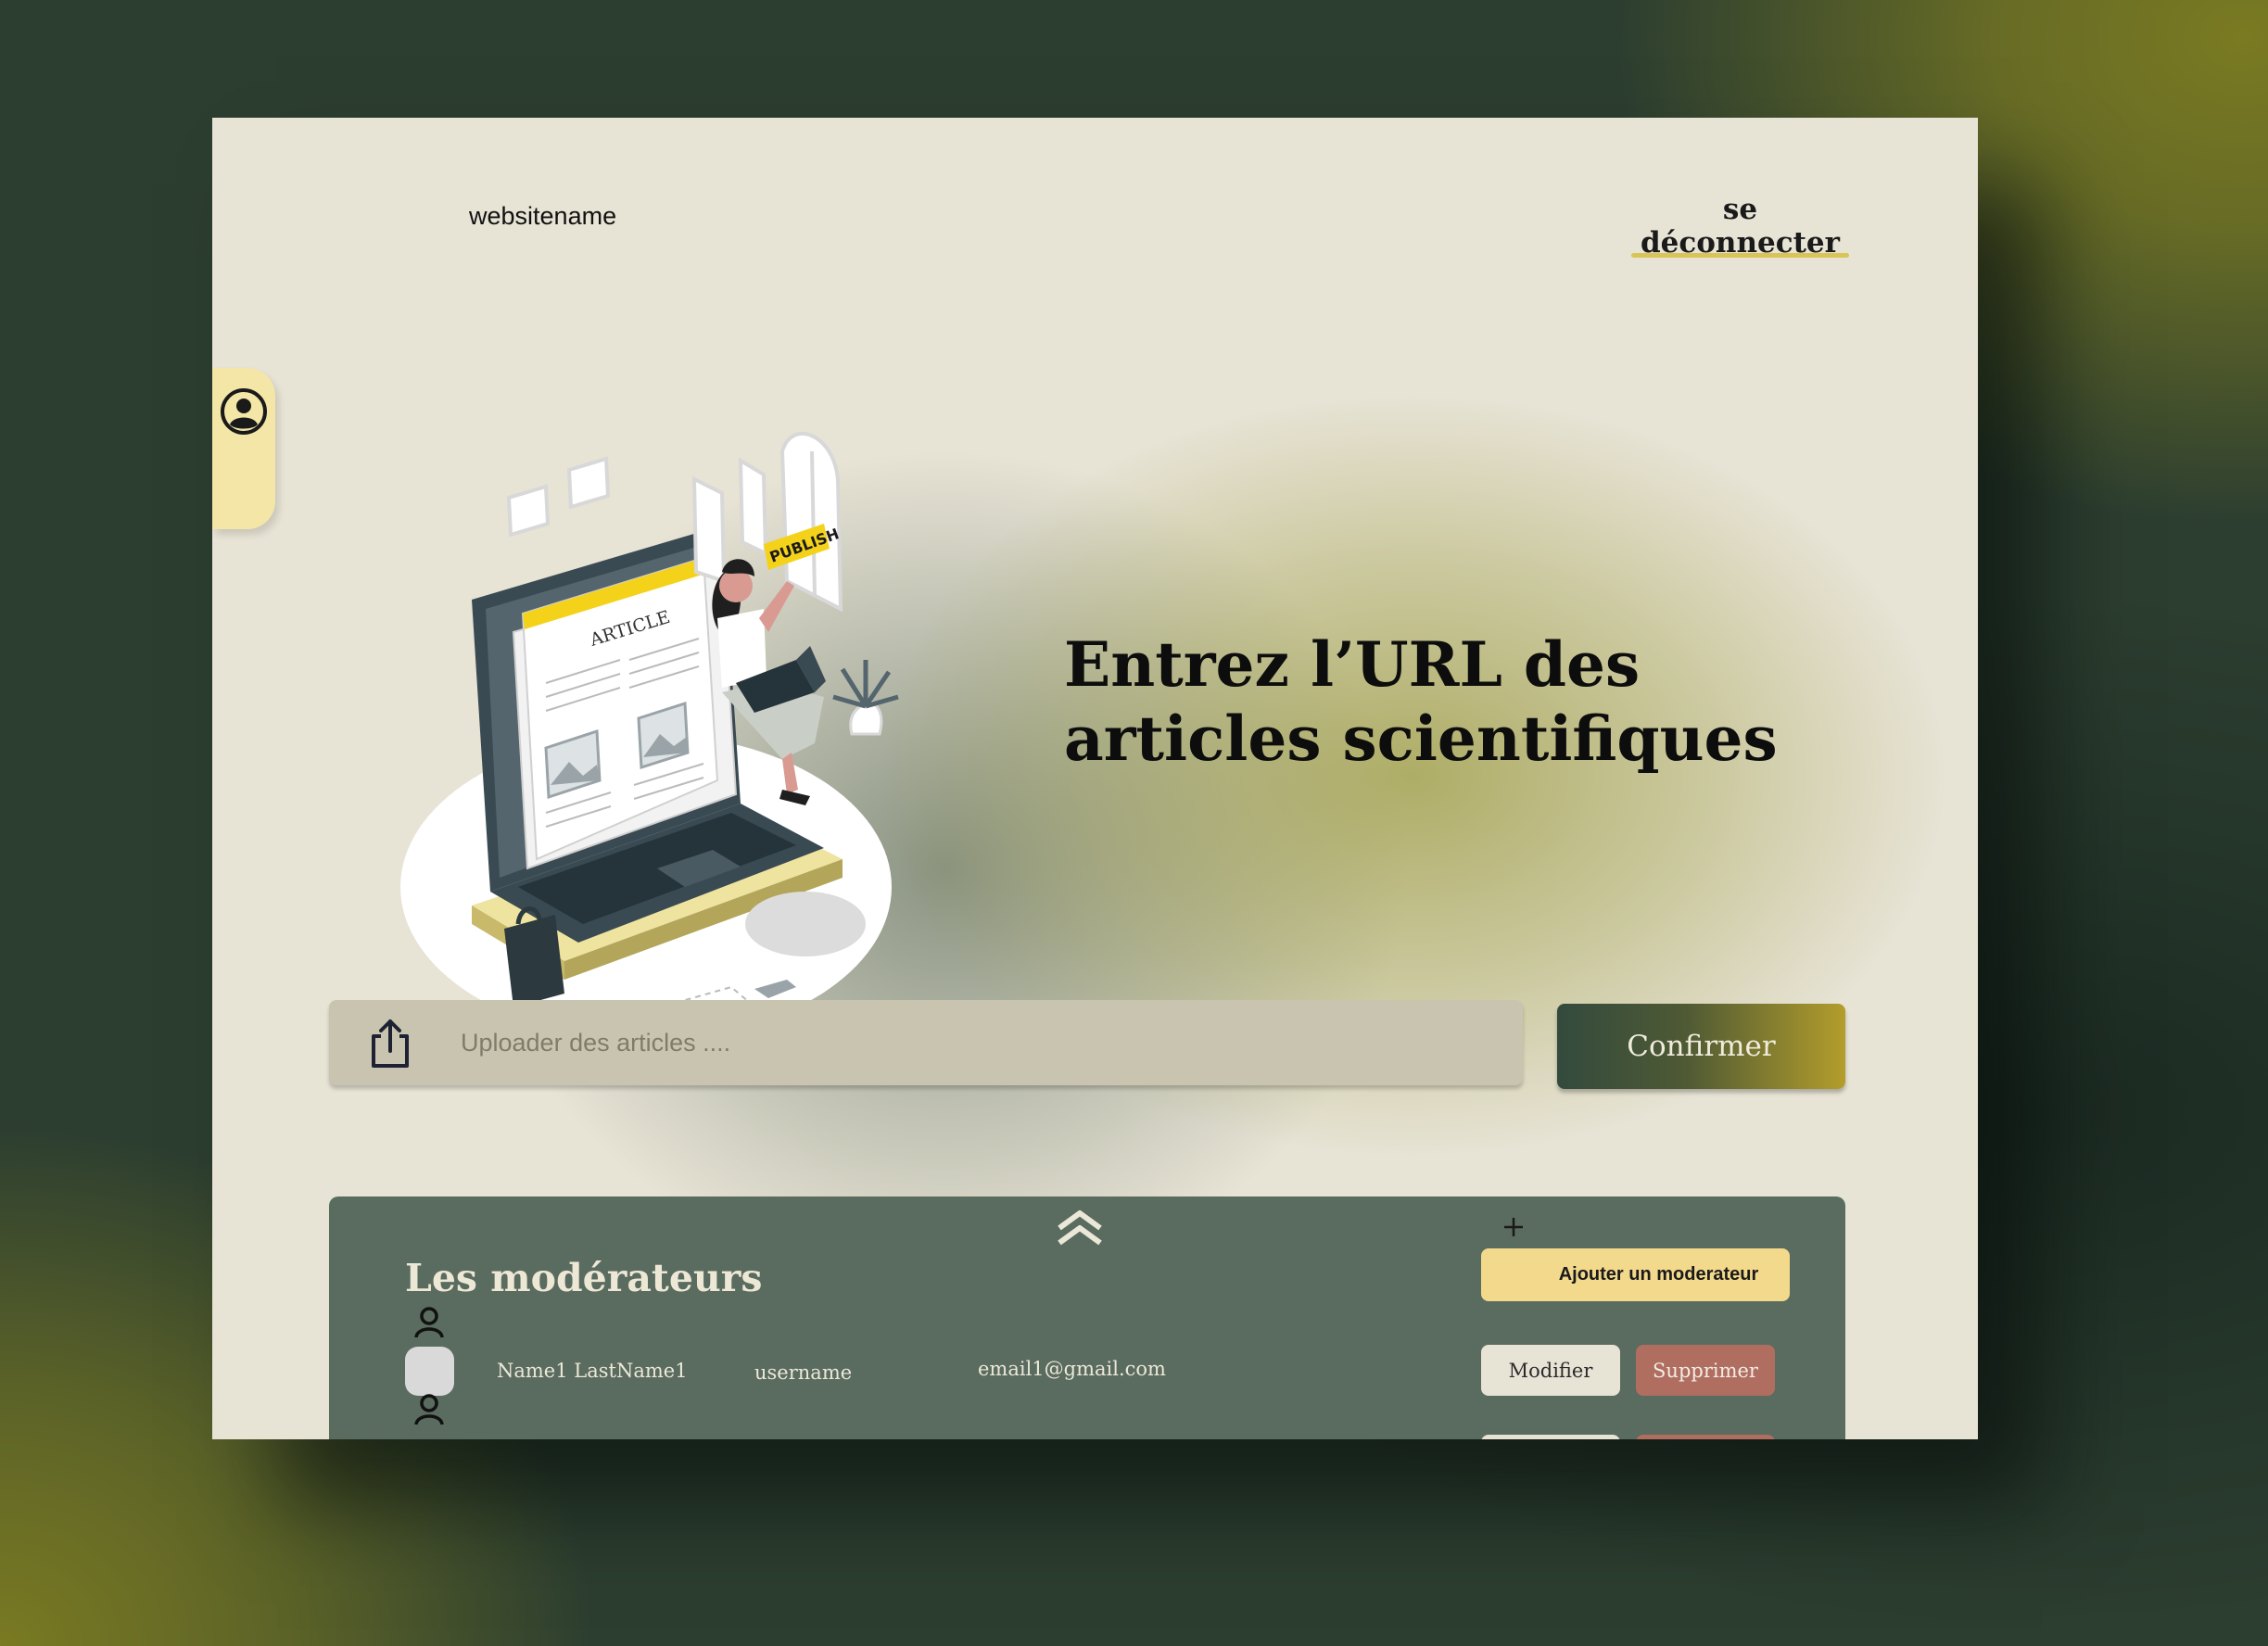 This screenshot has width=2268, height=1646. I want to click on headline-line-2: articles scientifiques, so click(1421, 739).